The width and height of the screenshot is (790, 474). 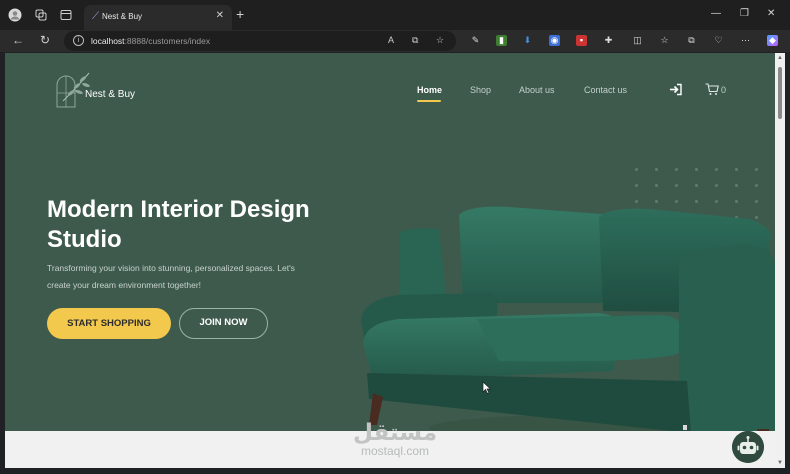 I want to click on brand-name: Nest & Buy, so click(x=110, y=94).